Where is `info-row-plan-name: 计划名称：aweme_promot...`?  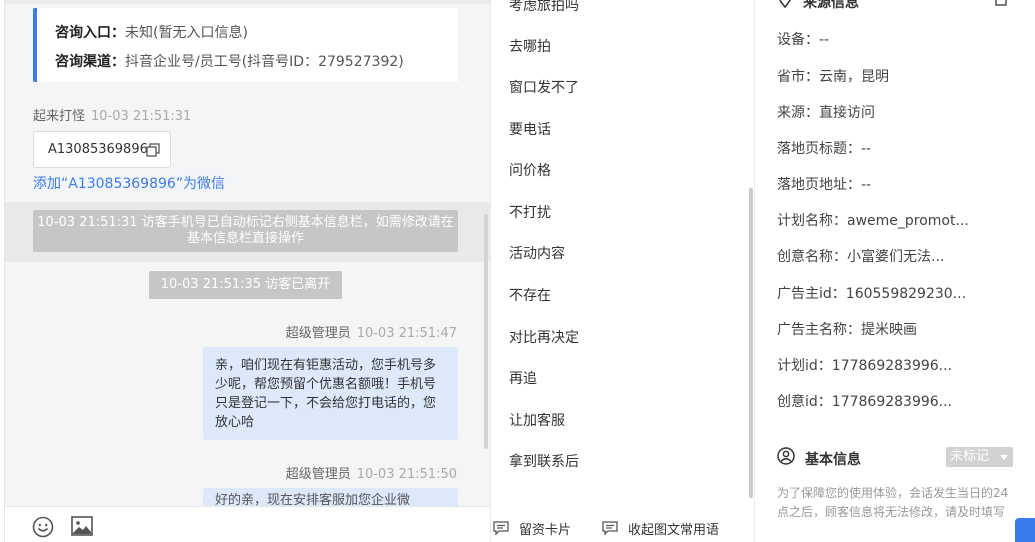
info-row-plan-name: 计划名称：aweme_promot... is located at coordinates (879, 220).